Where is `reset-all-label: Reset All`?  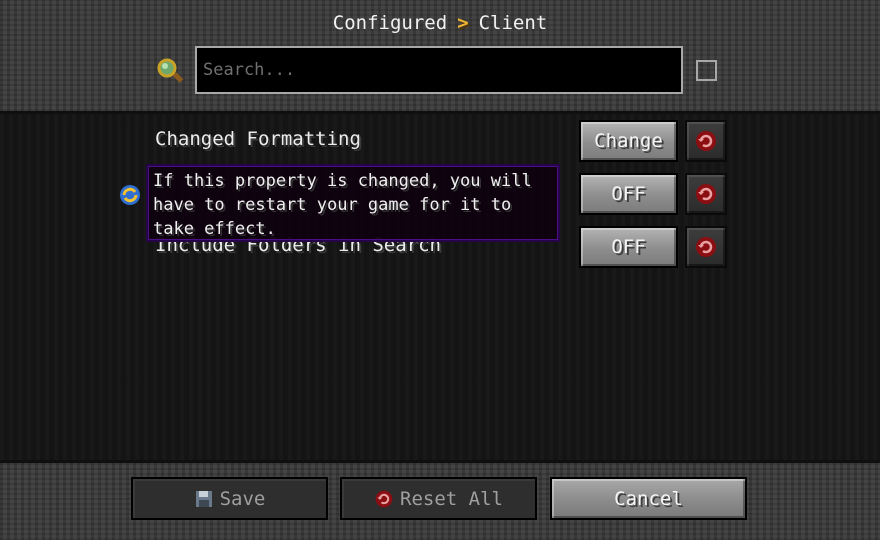
reset-all-label: Reset All is located at coordinates (451, 498).